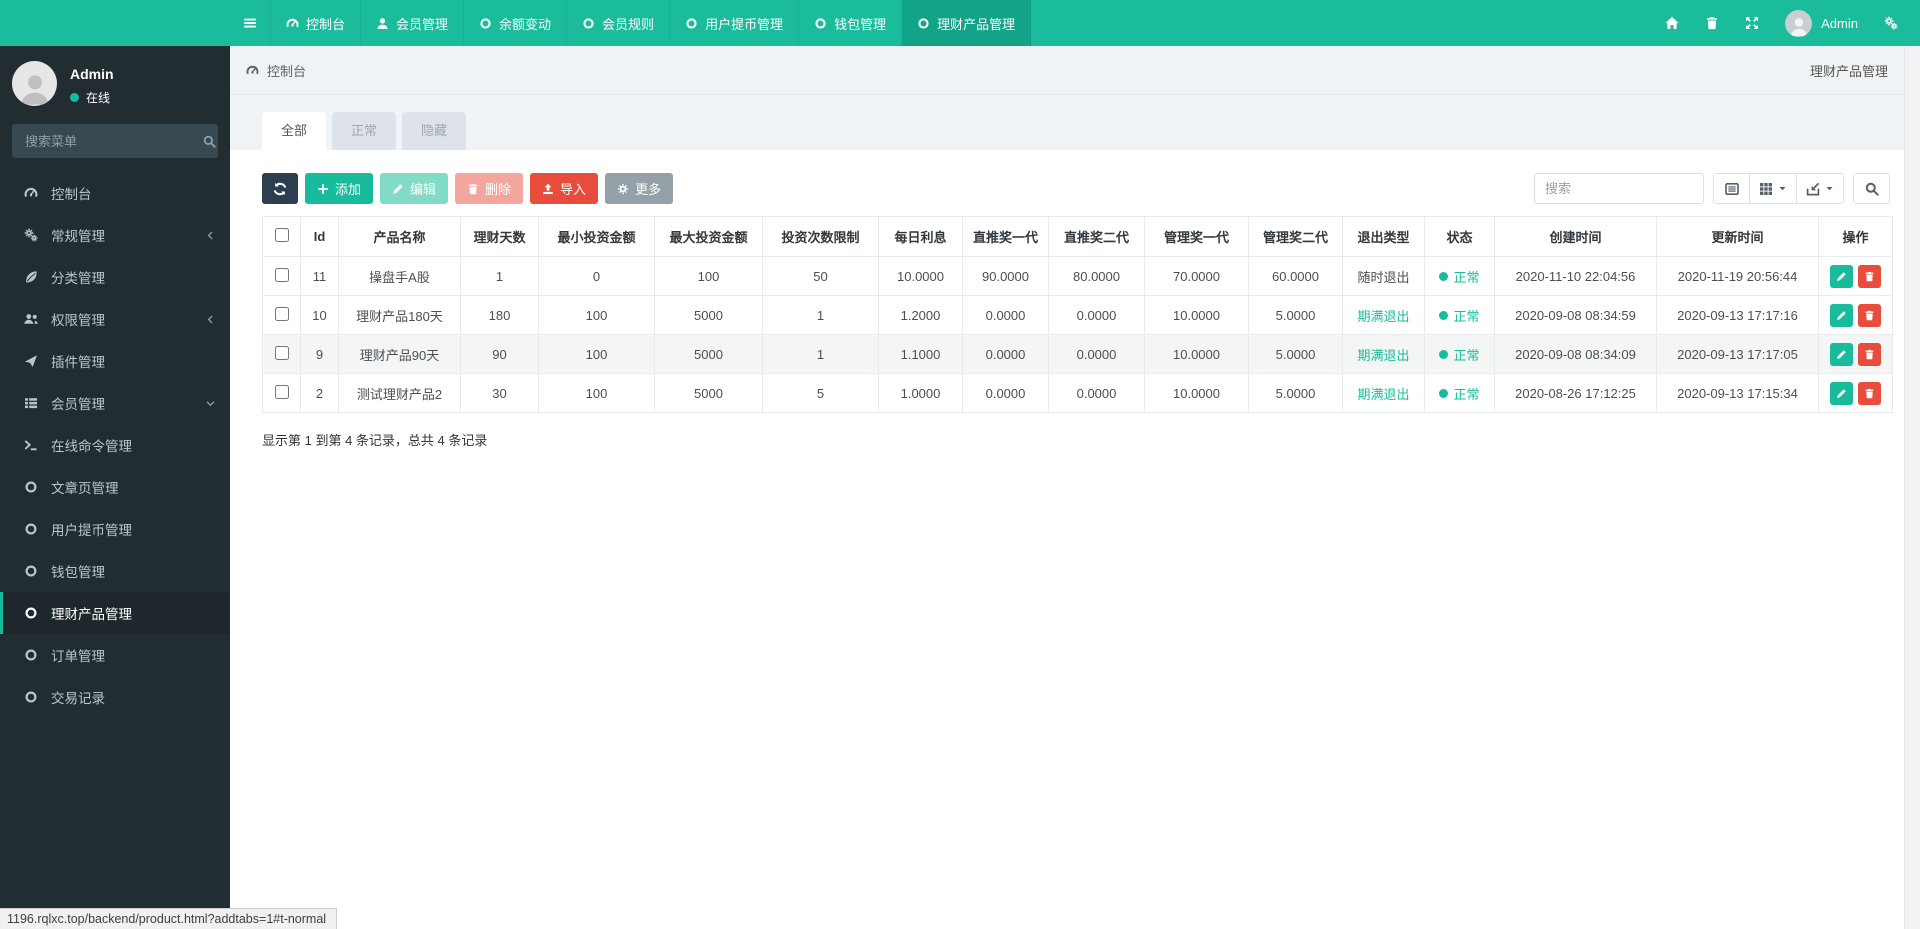 This screenshot has width=1920, height=929. What do you see at coordinates (1773, 188) in the screenshot?
I see `columns-button` at bounding box center [1773, 188].